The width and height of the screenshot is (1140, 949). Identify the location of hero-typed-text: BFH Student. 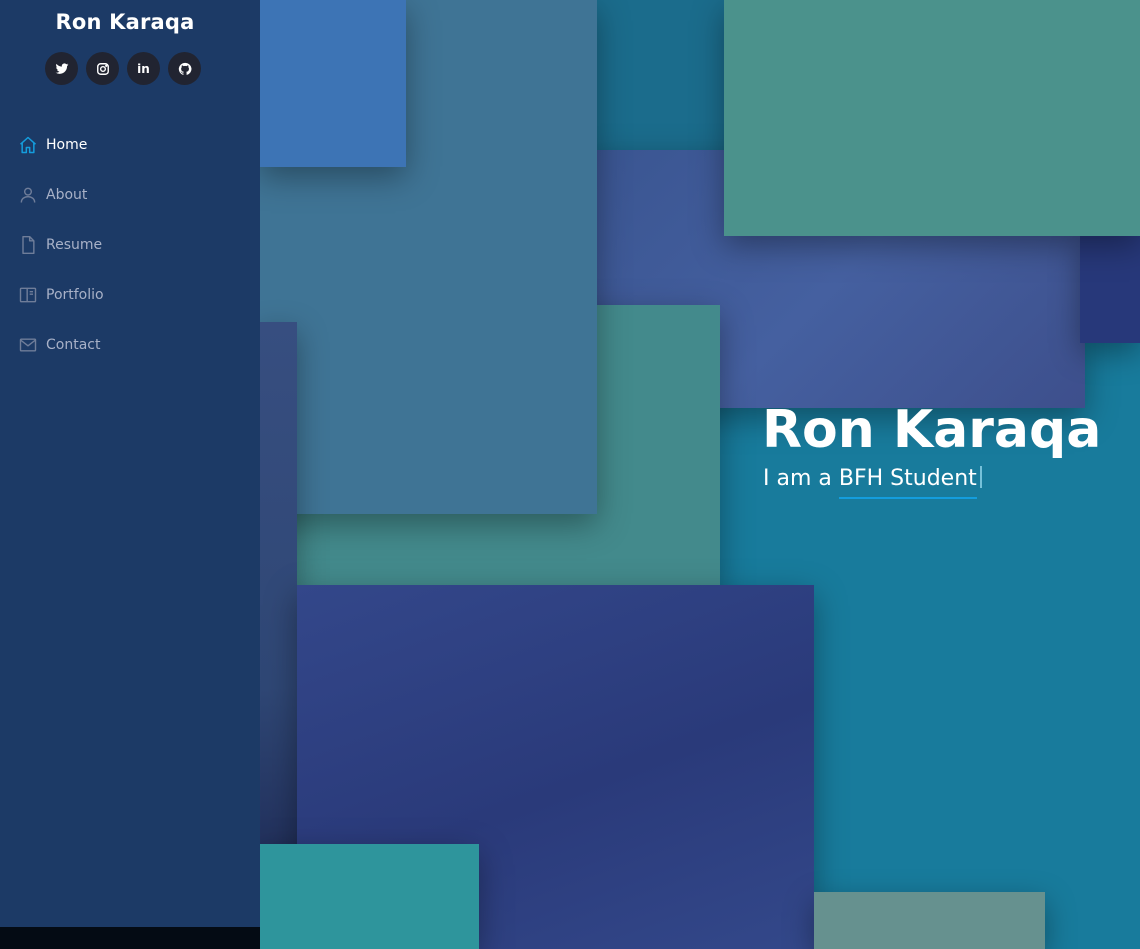
(907, 482).